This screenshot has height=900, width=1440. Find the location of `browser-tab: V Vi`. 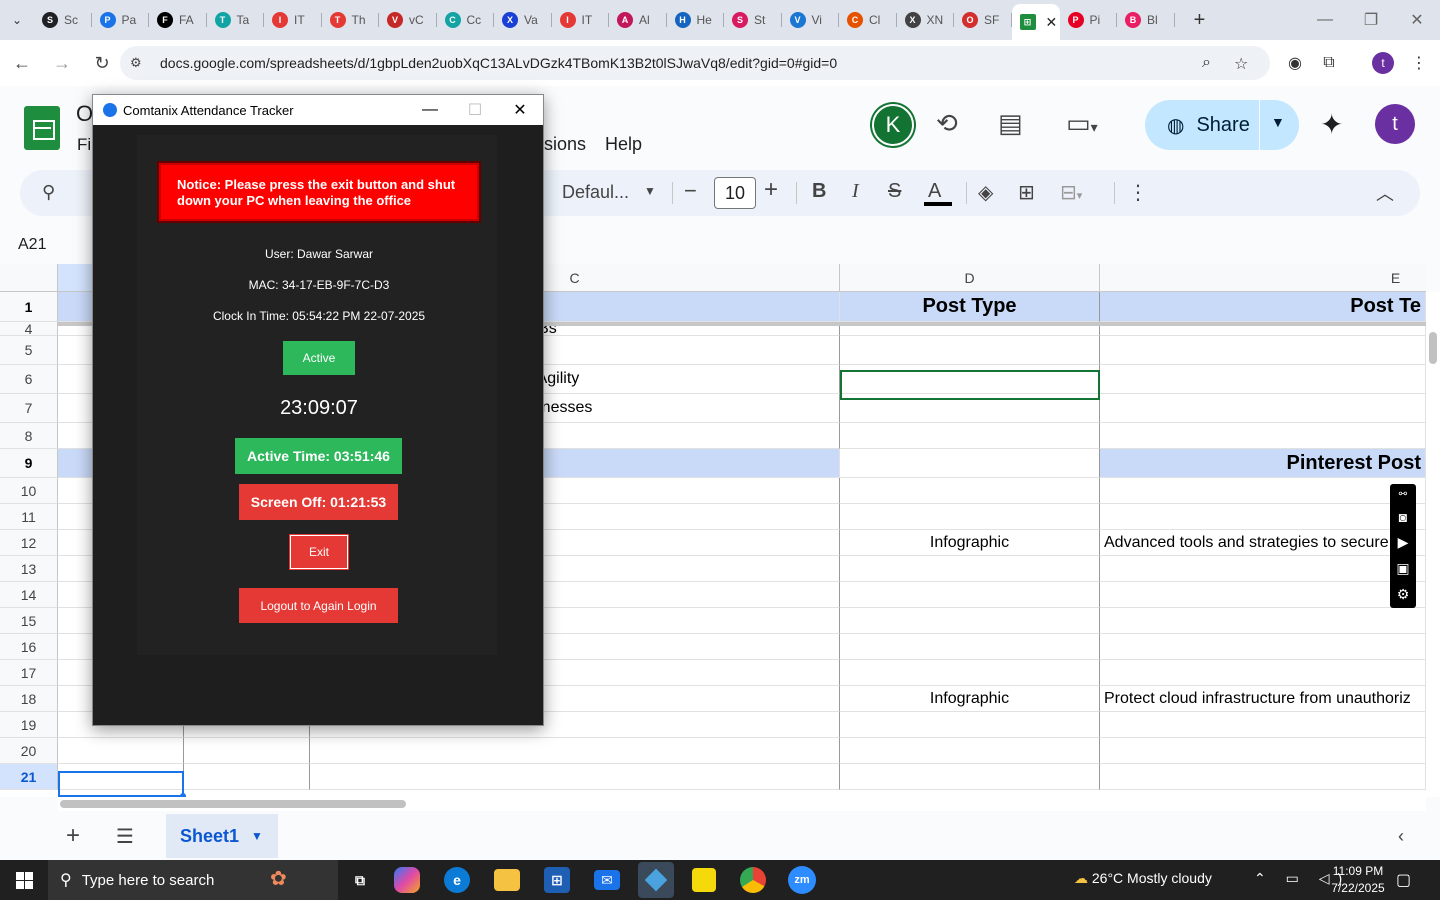

browser-tab: V Vi is located at coordinates (811, 20).